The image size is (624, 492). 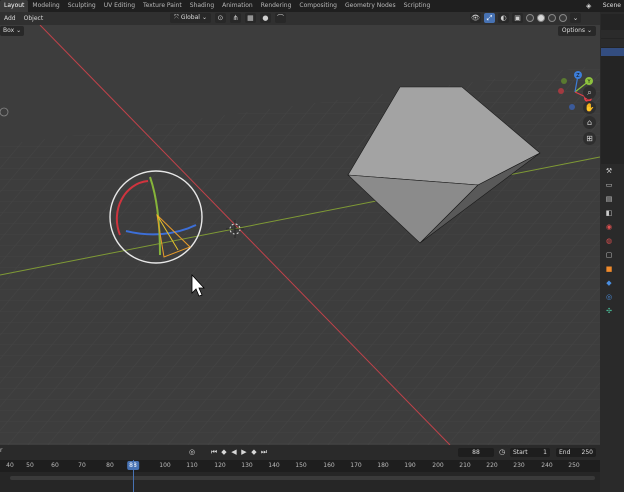 What do you see at coordinates (503, 18) in the screenshot?
I see `overlay-toggle-icon: ◐` at bounding box center [503, 18].